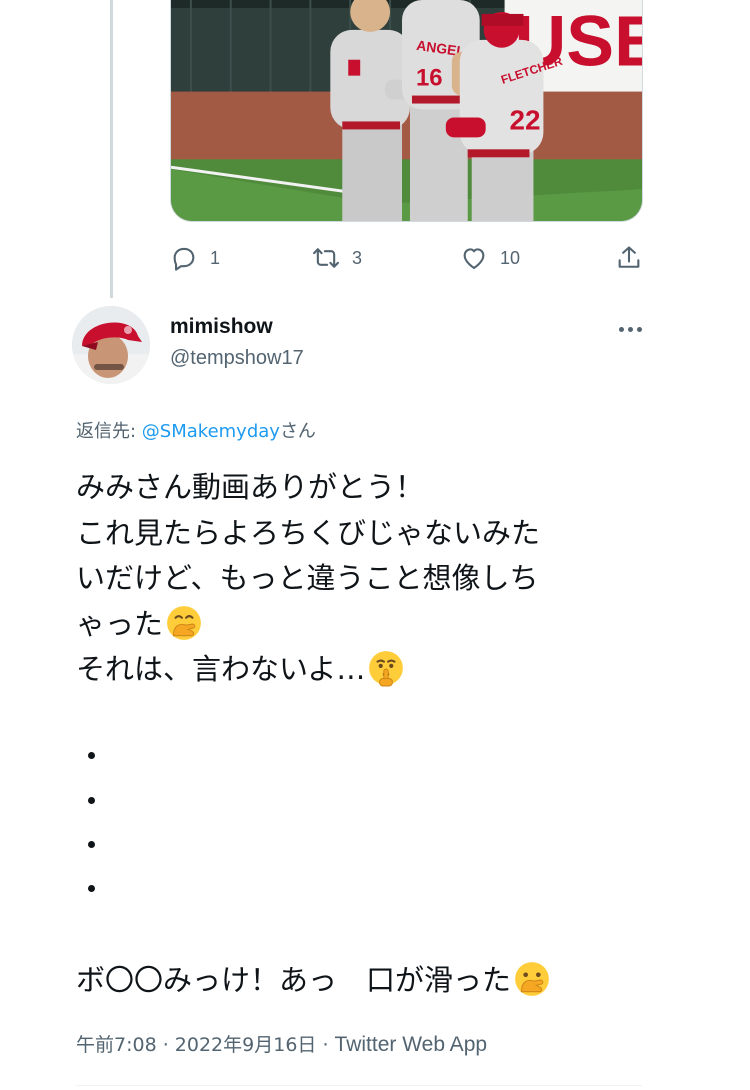 Image resolution: width=750 pixels, height=1090 pixels. Describe the element at coordinates (326, 258) in the screenshot. I see `retweet-icon` at that location.